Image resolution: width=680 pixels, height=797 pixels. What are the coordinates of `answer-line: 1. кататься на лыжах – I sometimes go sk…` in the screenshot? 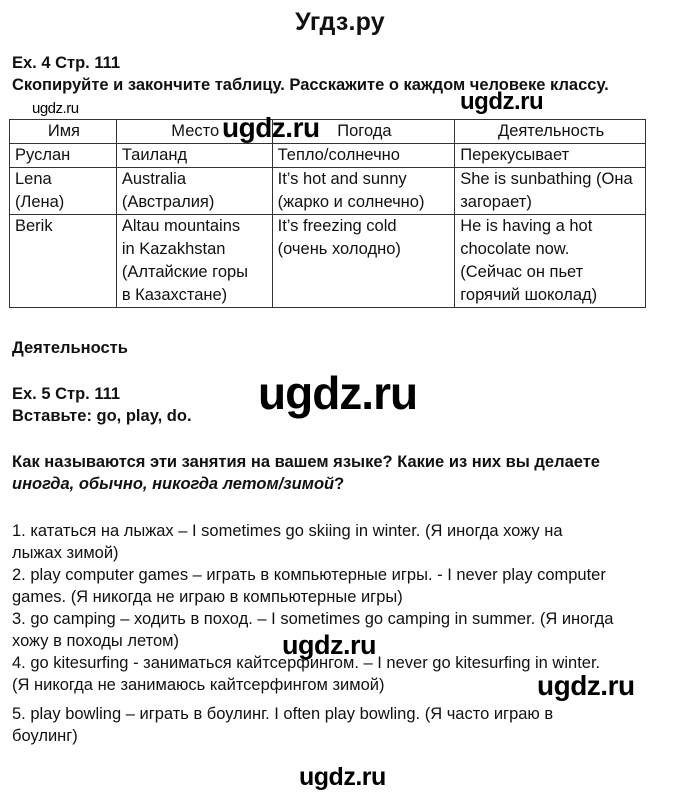 It's located at (287, 531).